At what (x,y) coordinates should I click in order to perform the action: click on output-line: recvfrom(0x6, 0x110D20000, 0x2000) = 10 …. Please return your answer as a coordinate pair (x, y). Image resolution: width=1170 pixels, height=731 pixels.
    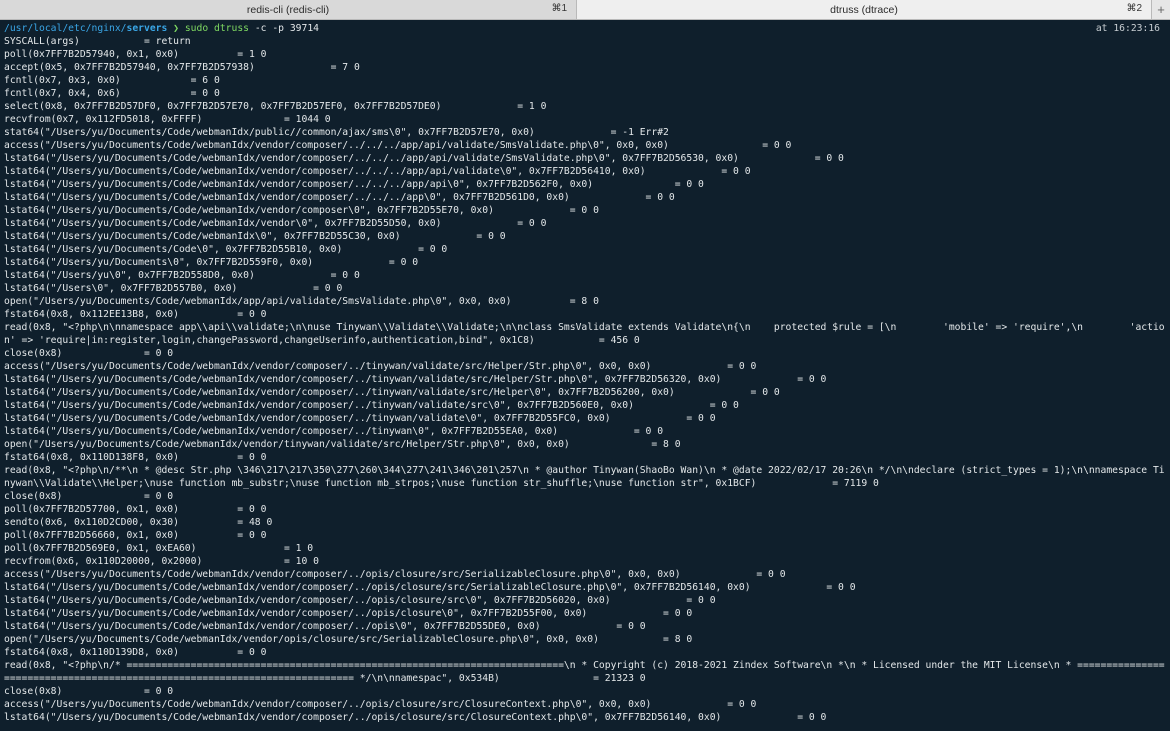
    Looking at the image, I should click on (161, 561).